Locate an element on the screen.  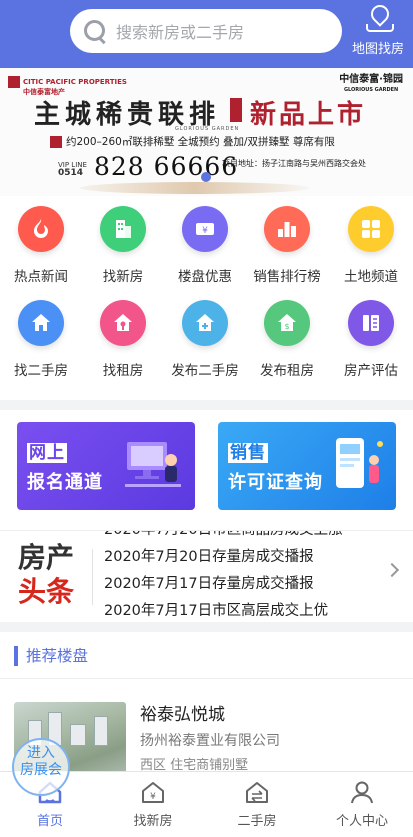
banner-subline: 约200–260㎡联排稀墅 全城预约 叠加/双拼臻墅 尊席有限 is located at coordinates (192, 141).